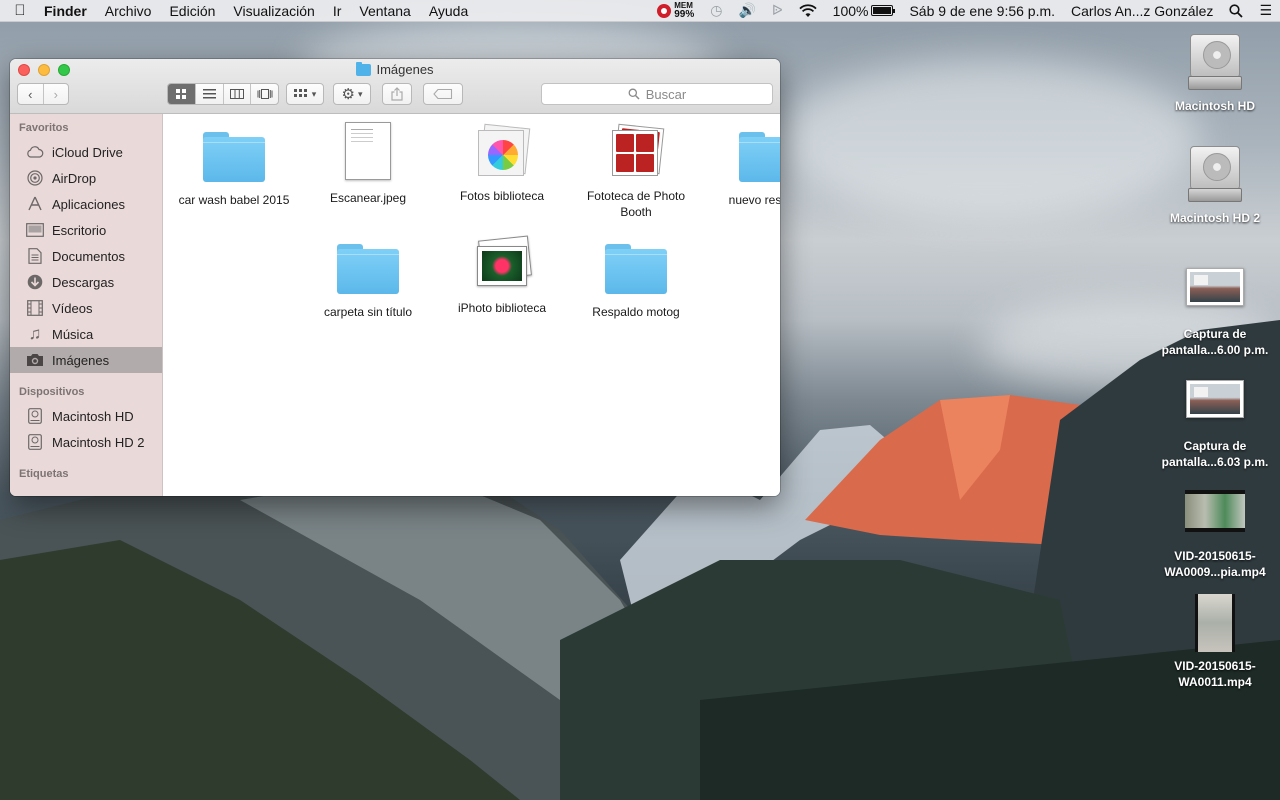 The height and width of the screenshot is (800, 1280). What do you see at coordinates (348, 94) in the screenshot?
I see `gear-icon: ⚙` at bounding box center [348, 94].